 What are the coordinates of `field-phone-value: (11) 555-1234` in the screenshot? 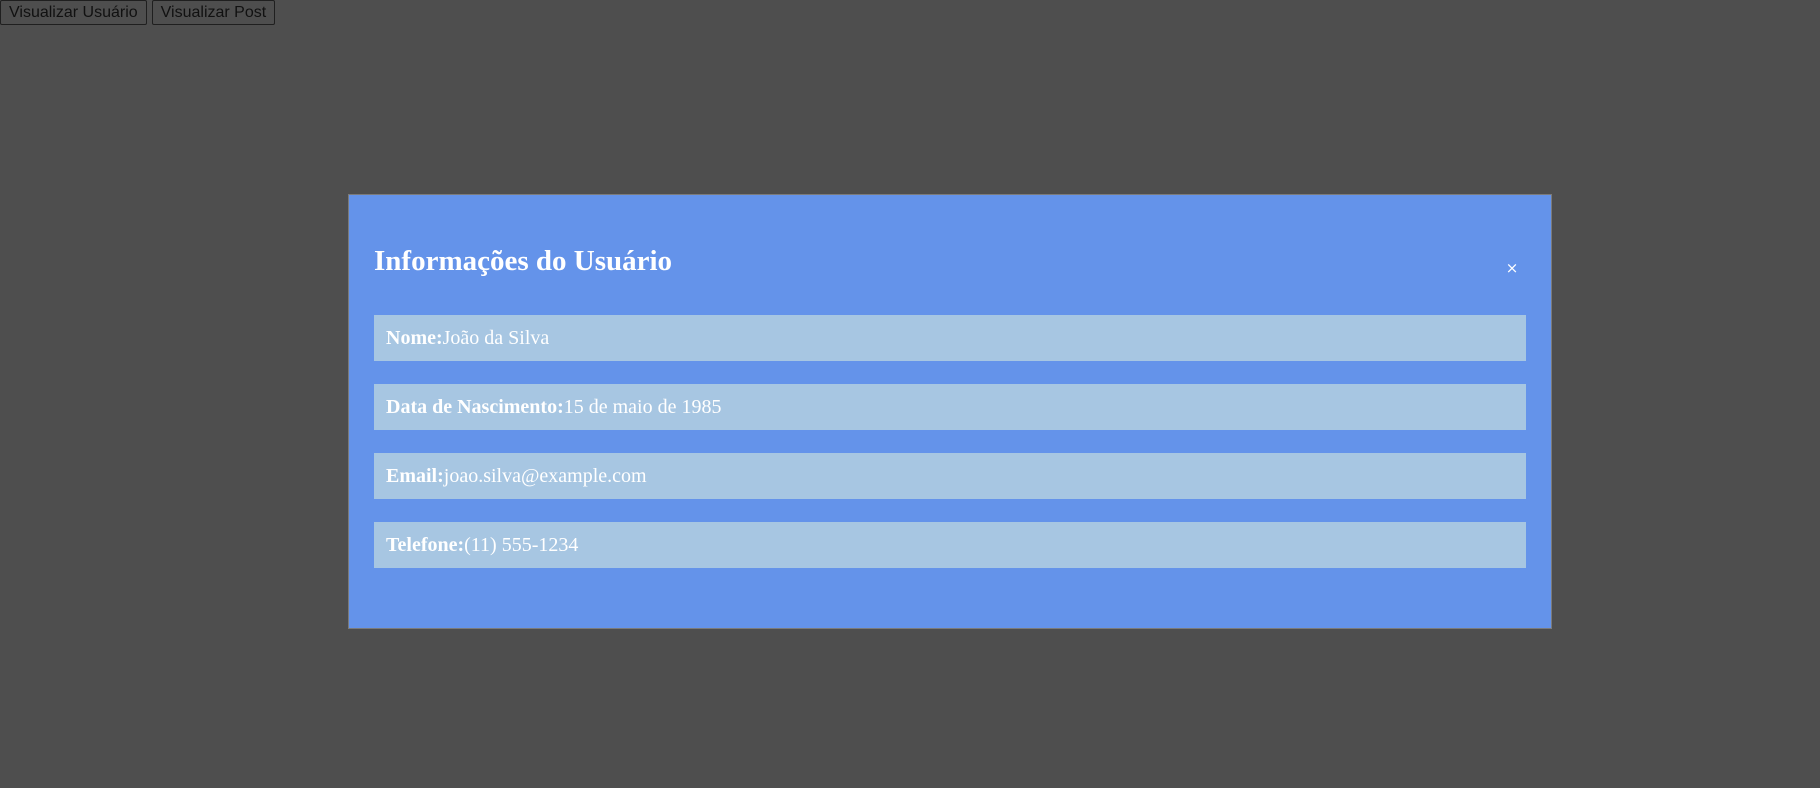 It's located at (521, 545).